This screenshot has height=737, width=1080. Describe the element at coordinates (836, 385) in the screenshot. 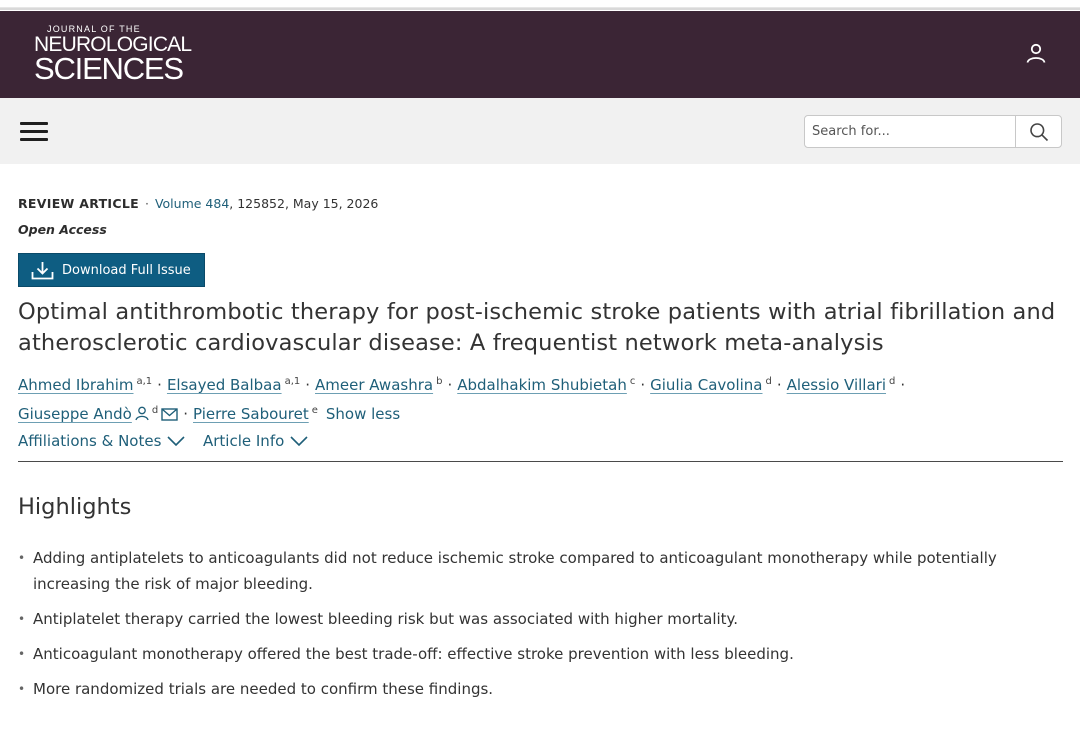

I see `author-link: Alessio Villari` at that location.